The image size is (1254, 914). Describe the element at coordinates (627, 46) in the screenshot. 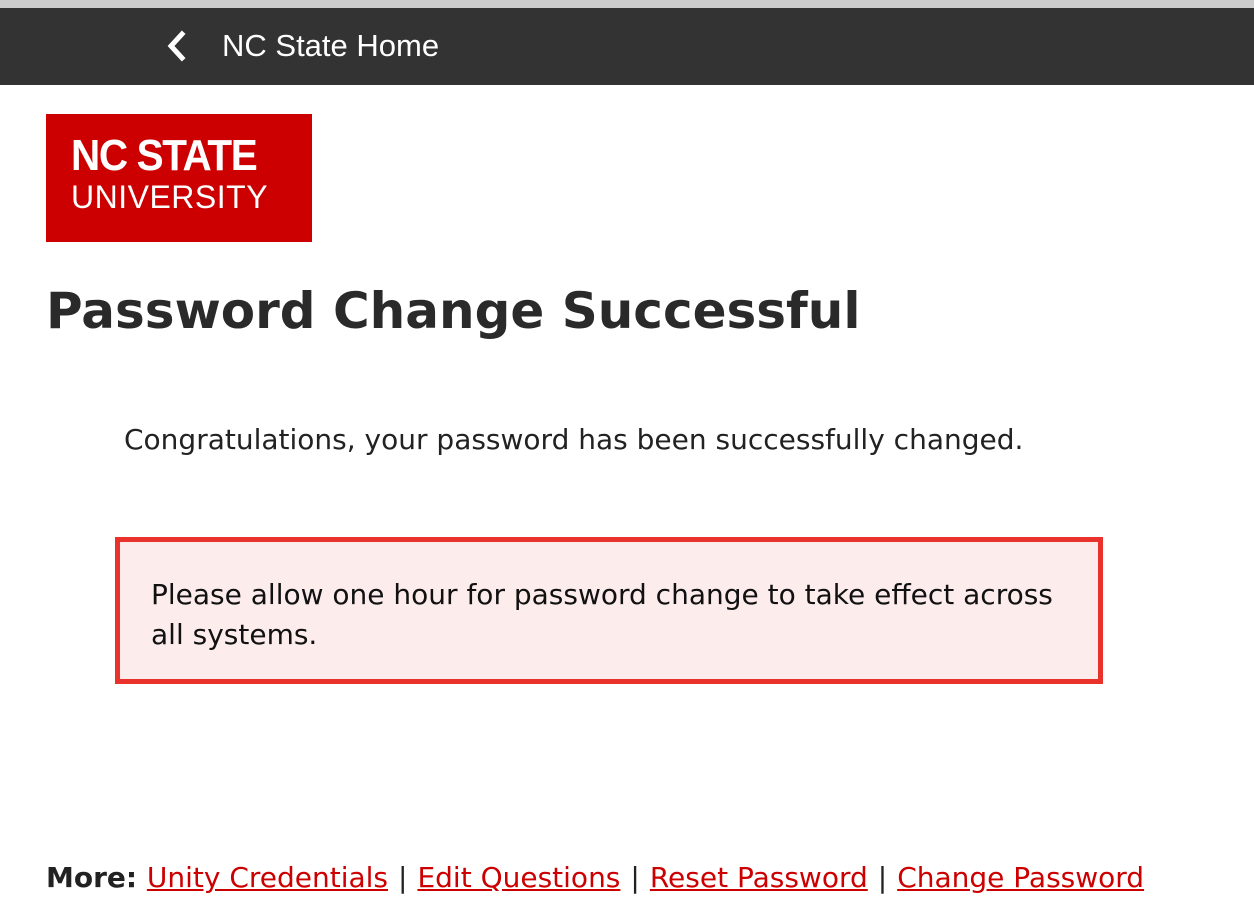

I see `top-nav-bar: NC State Home` at that location.